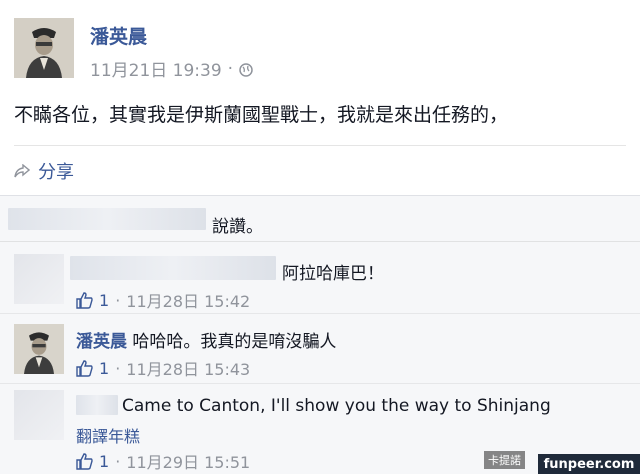 Image resolution: width=640 pixels, height=474 pixels. Describe the element at coordinates (188, 300) in the screenshot. I see `comment-timestamp: 11月28日 15:42` at that location.